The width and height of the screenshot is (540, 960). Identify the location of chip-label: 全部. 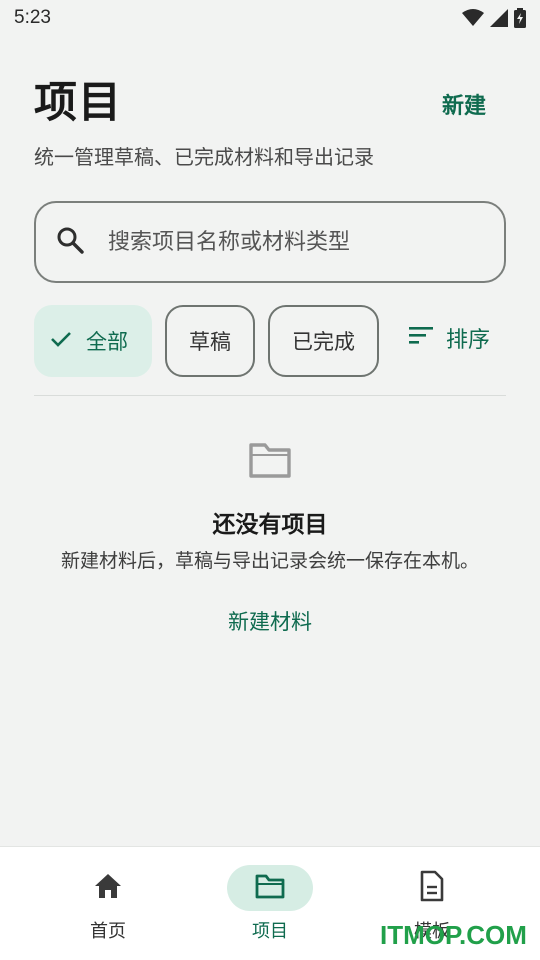
(107, 342).